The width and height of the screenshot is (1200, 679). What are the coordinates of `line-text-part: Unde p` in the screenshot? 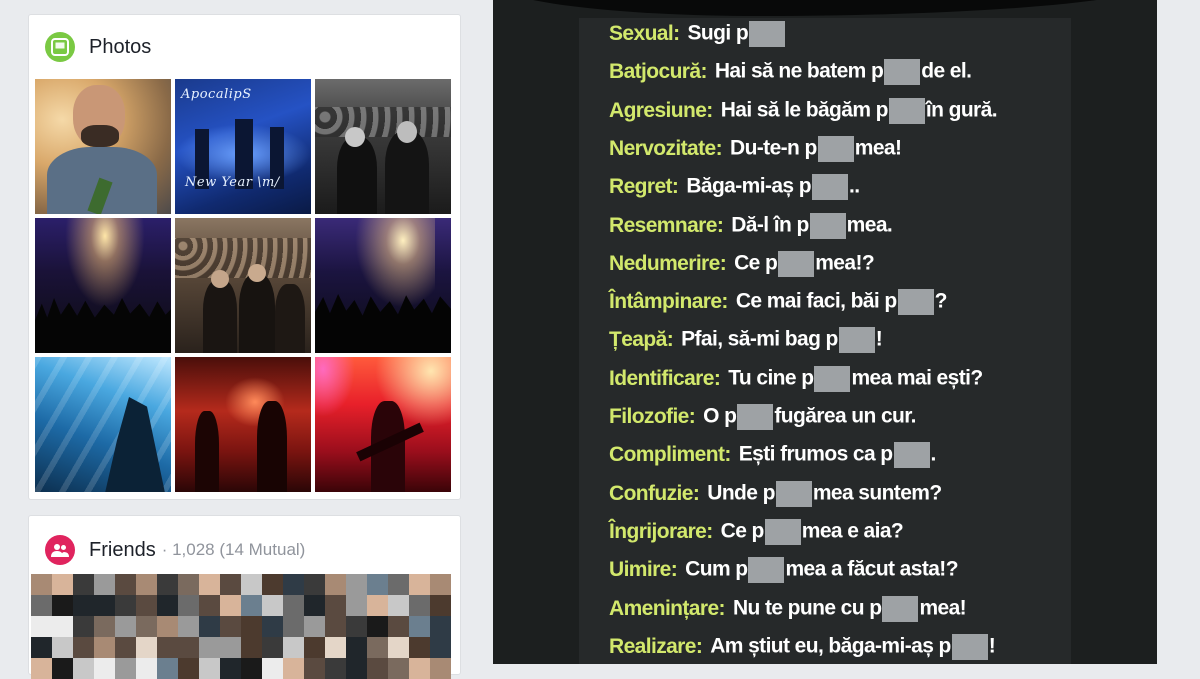 It's located at (741, 493).